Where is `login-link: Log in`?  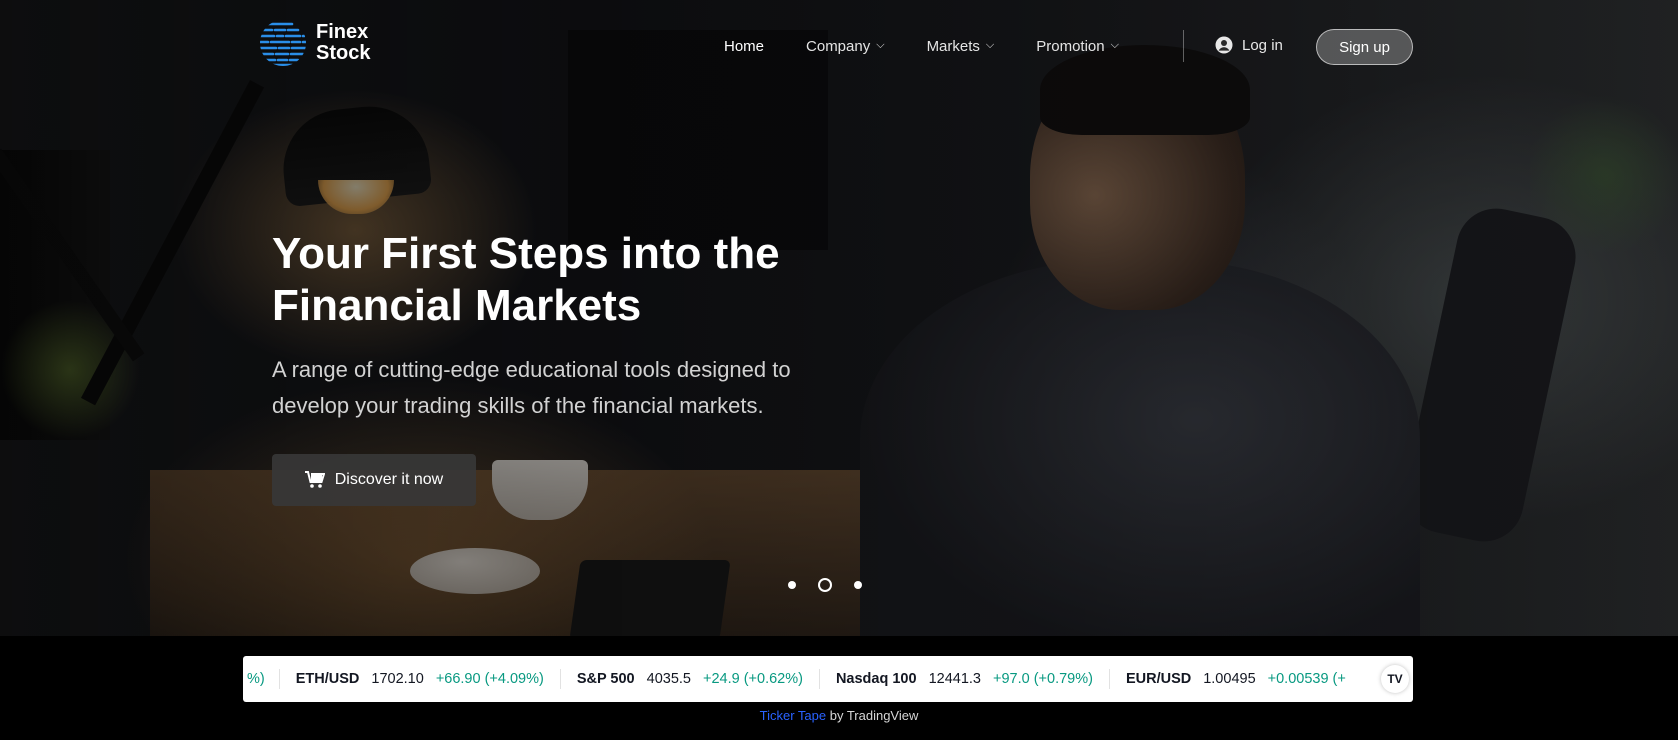
login-link: Log in is located at coordinates (1249, 45).